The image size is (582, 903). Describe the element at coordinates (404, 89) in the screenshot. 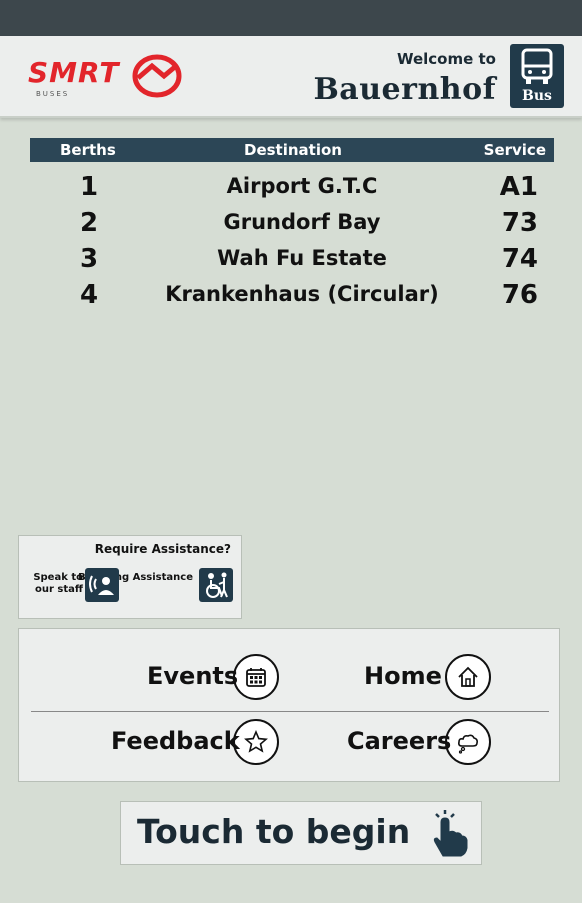

I see `station-name: Bauernhof` at that location.